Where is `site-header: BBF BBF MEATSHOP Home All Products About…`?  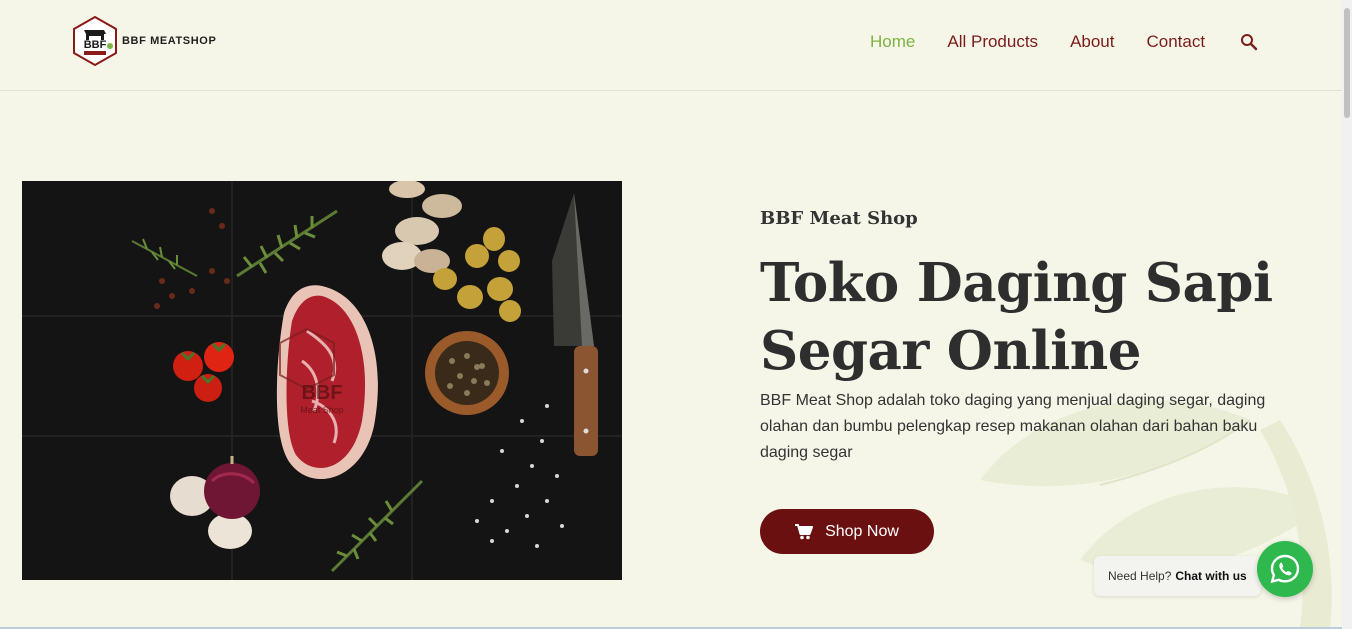 site-header: BBF BBF MEATSHOP Home All Products About… is located at coordinates (671, 45).